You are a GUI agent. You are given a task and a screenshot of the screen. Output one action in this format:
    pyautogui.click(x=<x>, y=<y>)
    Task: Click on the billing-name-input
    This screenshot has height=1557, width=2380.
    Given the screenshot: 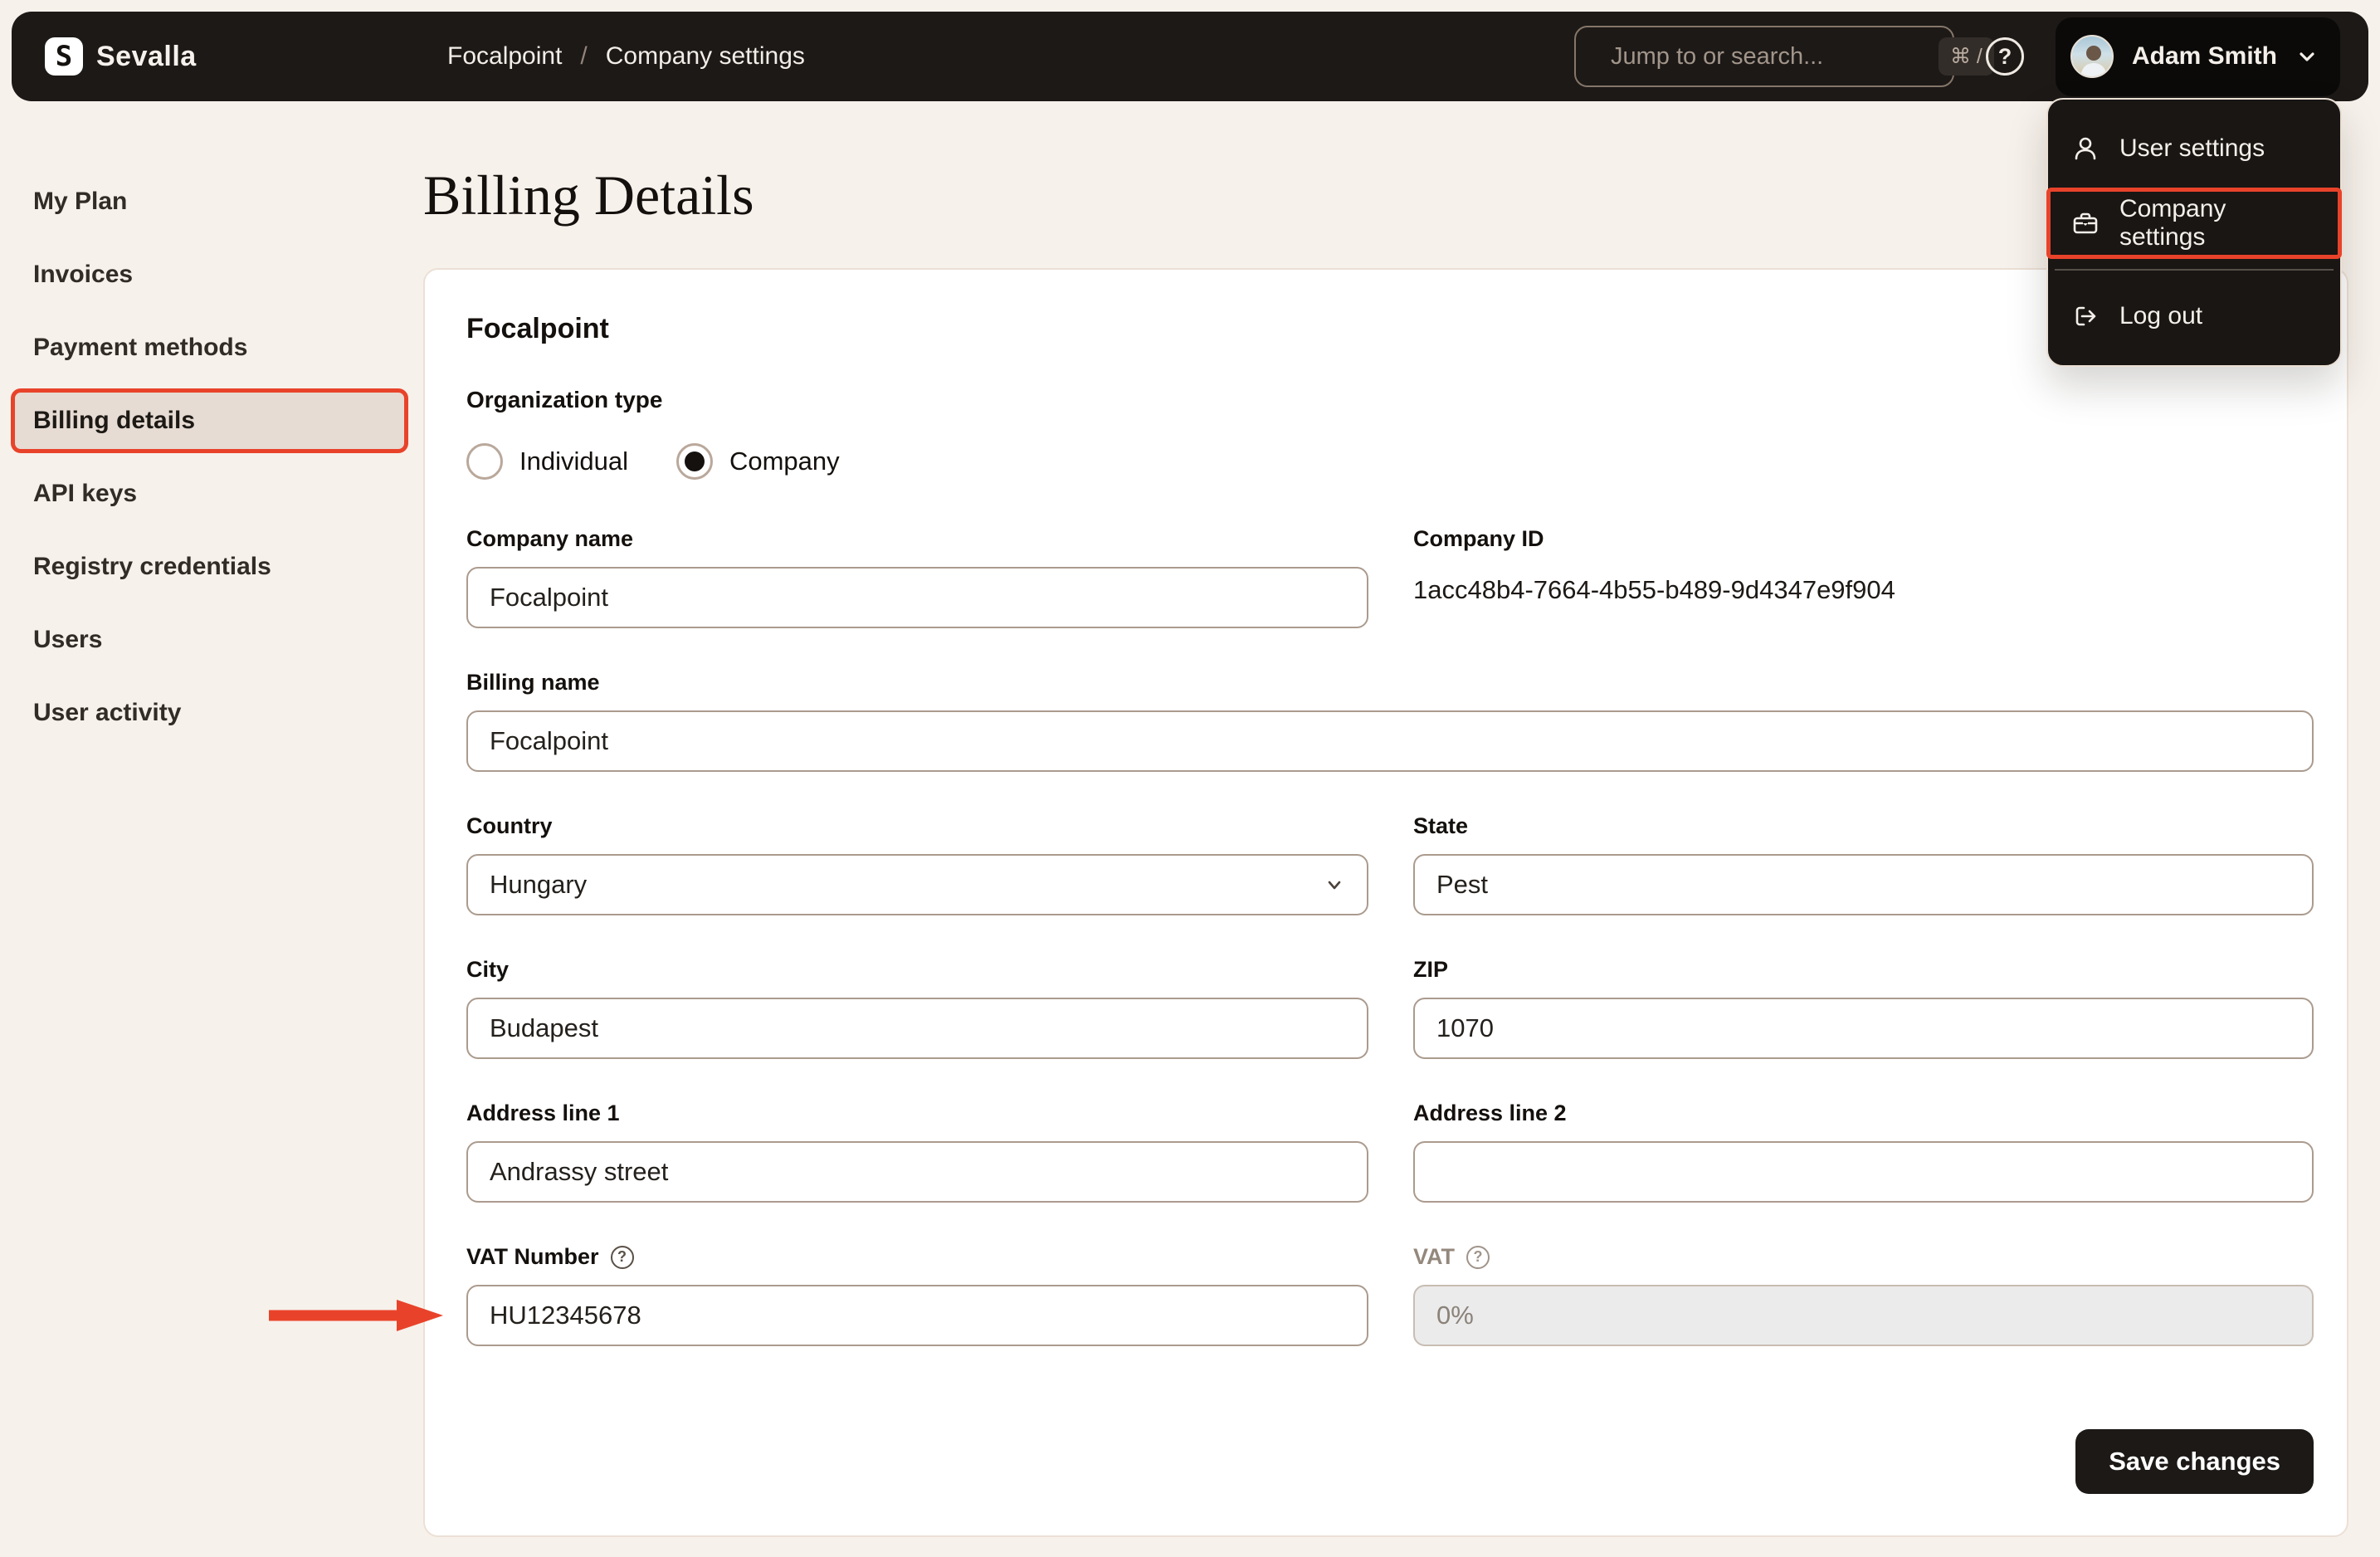 What is the action you would take?
    pyautogui.click(x=1390, y=741)
    